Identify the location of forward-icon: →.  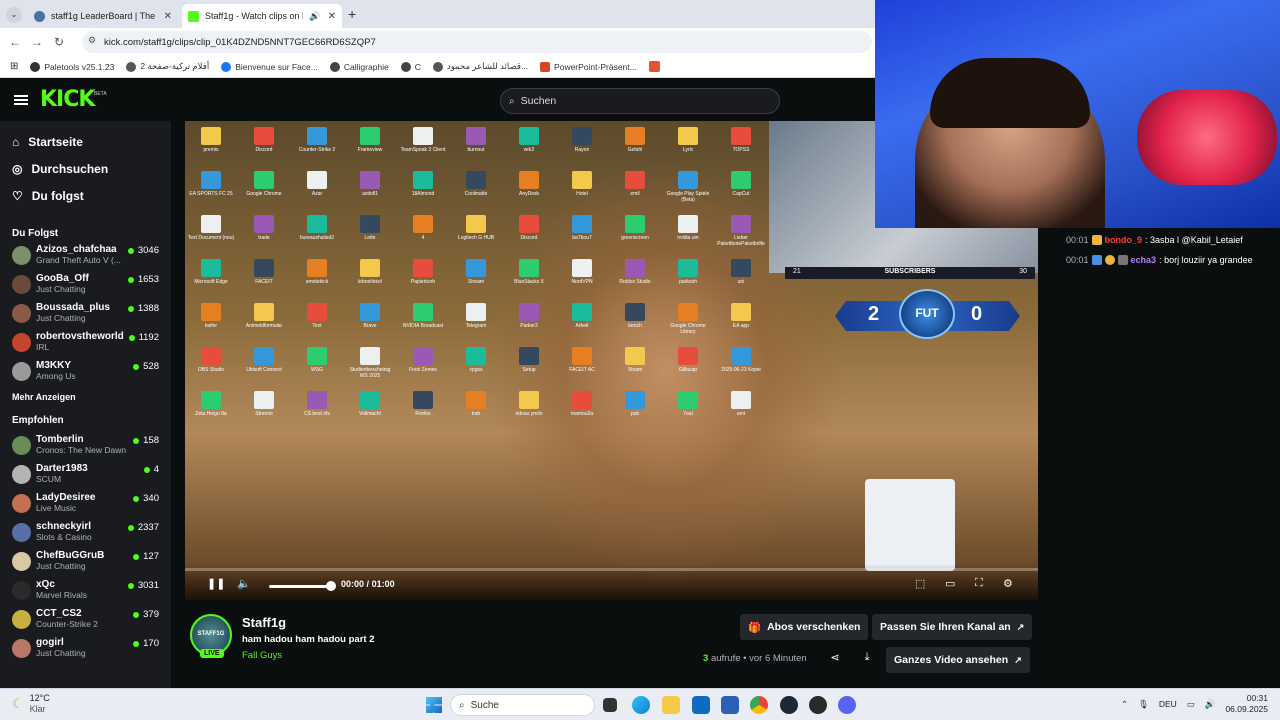
(37, 42).